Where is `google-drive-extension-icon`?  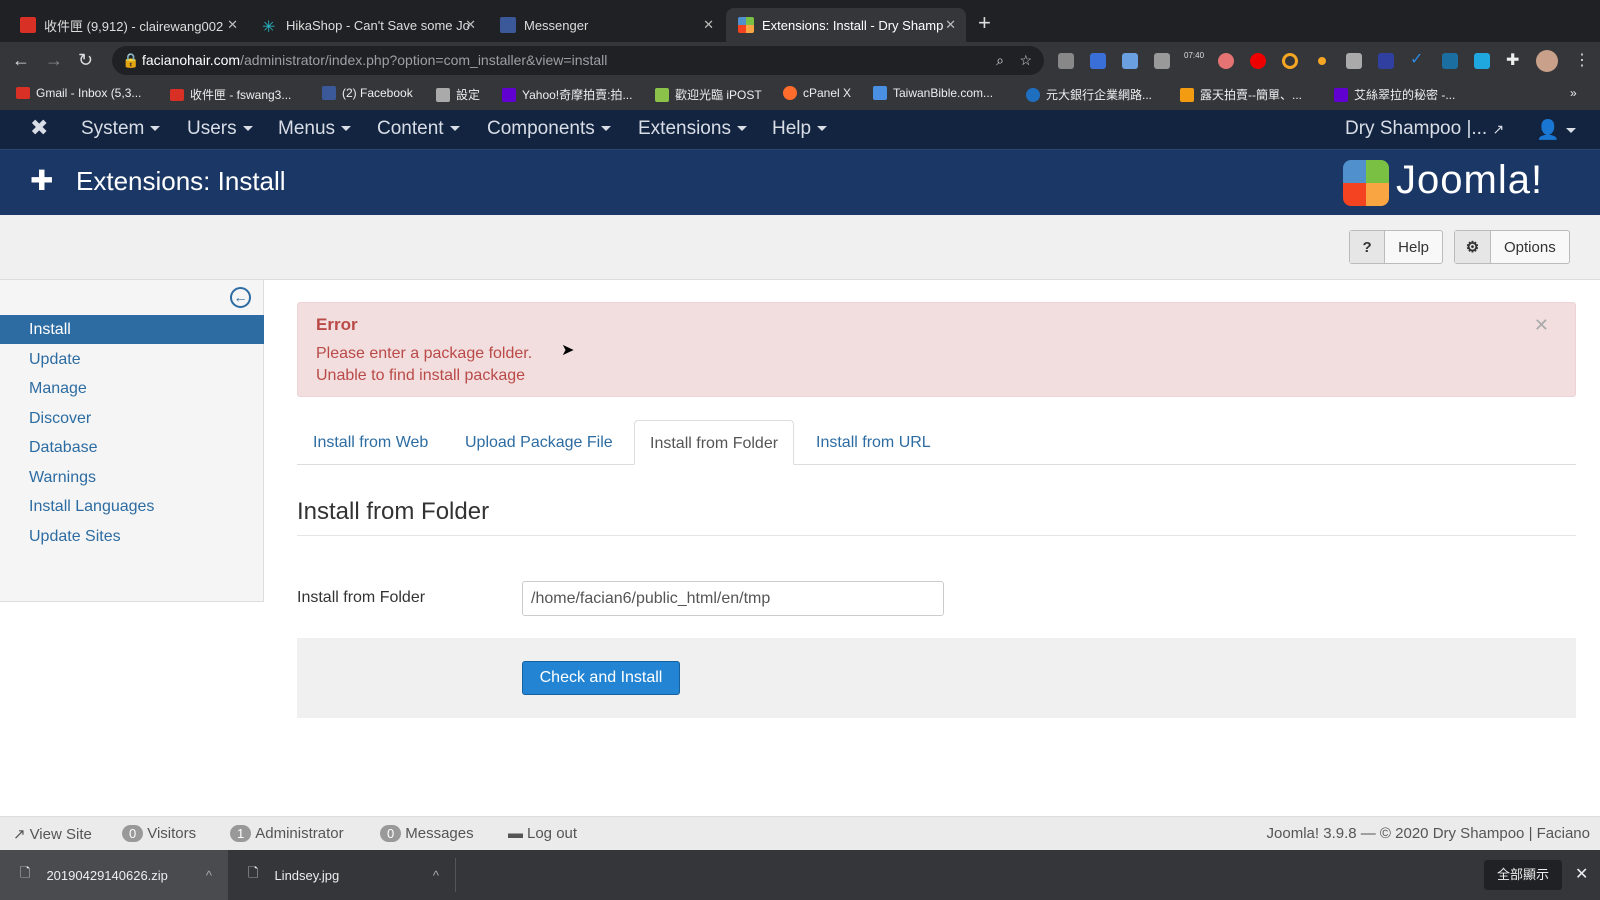
google-drive-extension-icon is located at coordinates (1066, 61).